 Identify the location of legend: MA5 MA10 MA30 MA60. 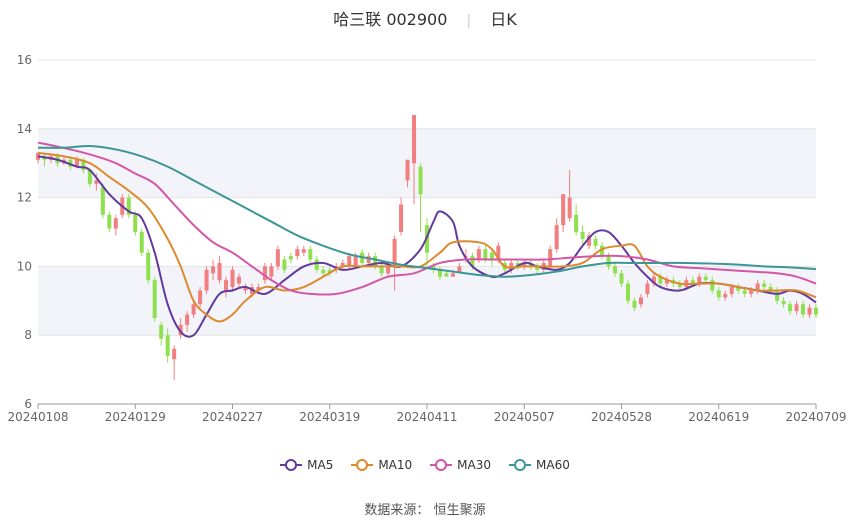
(425, 465).